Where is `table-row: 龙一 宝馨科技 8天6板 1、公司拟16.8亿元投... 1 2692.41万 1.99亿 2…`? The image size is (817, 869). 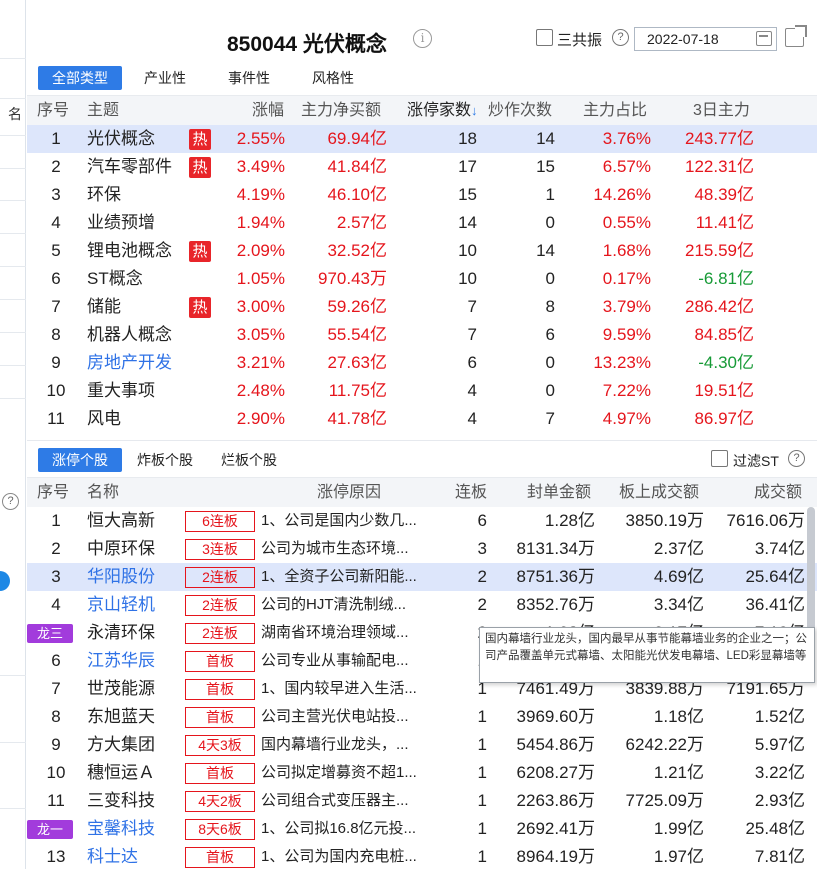
table-row: 龙一 宝馨科技 8天6板 1、公司拟16.8亿元投... 1 2692.41万 1.99亿 2… is located at coordinates (422, 829).